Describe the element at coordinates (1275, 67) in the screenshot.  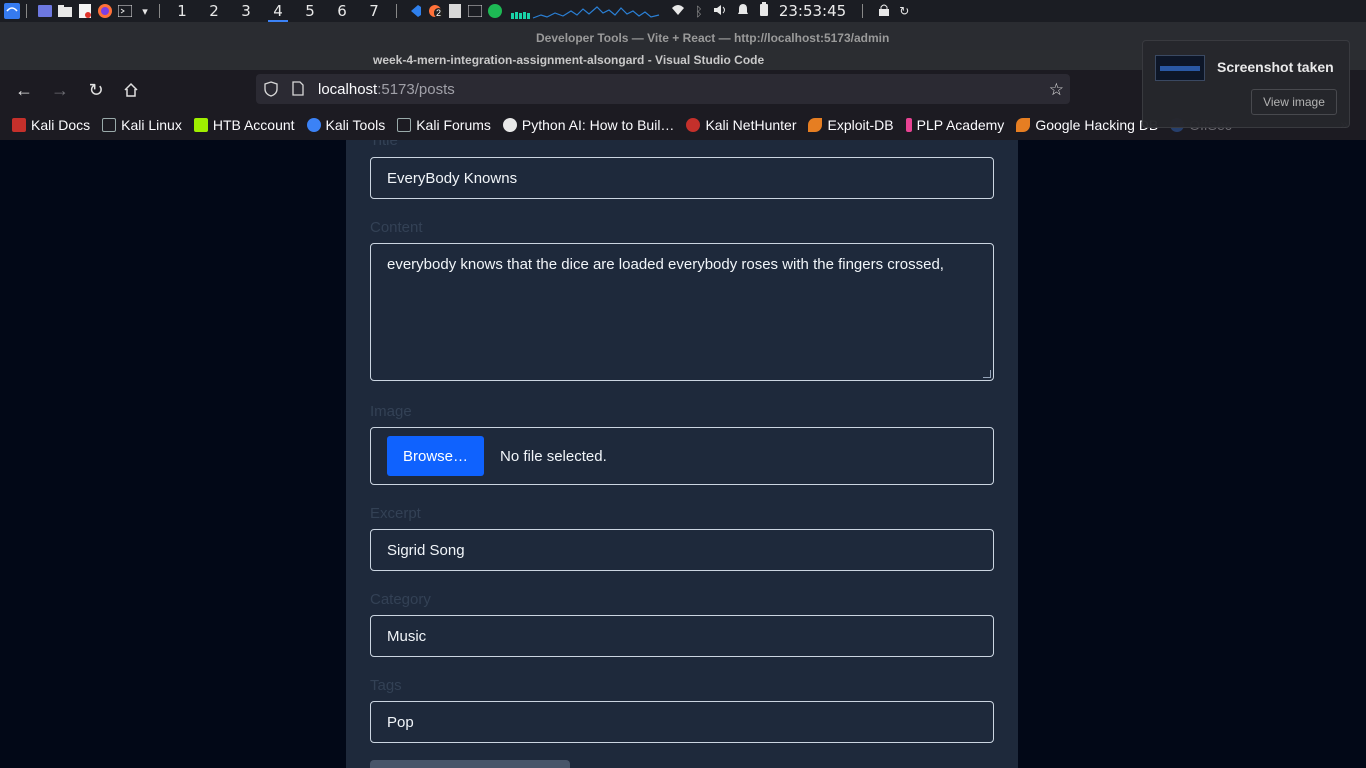
I see `notification-title: Screenshot taken` at that location.